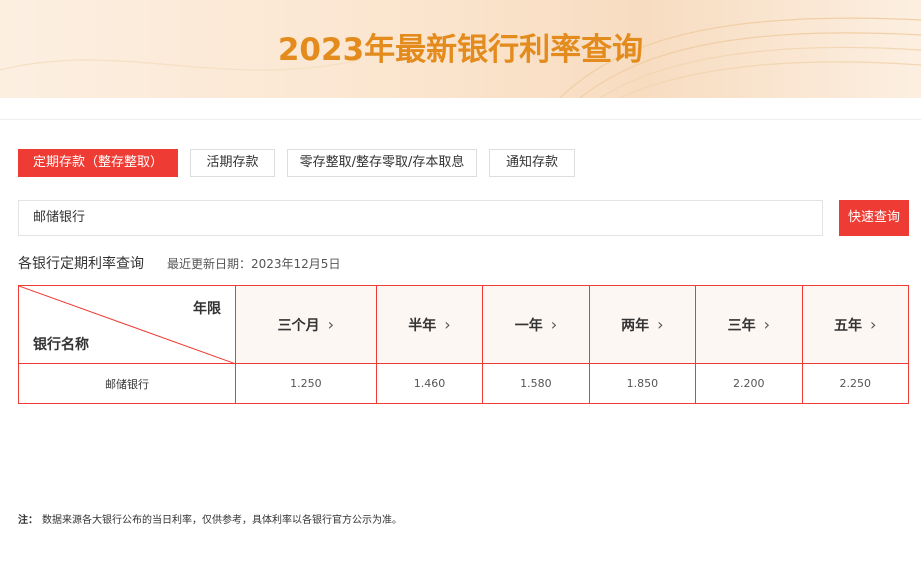  What do you see at coordinates (382, 163) in the screenshot?
I see `tab-installment-deposit: 零存整取/整存零取/存本取息` at bounding box center [382, 163].